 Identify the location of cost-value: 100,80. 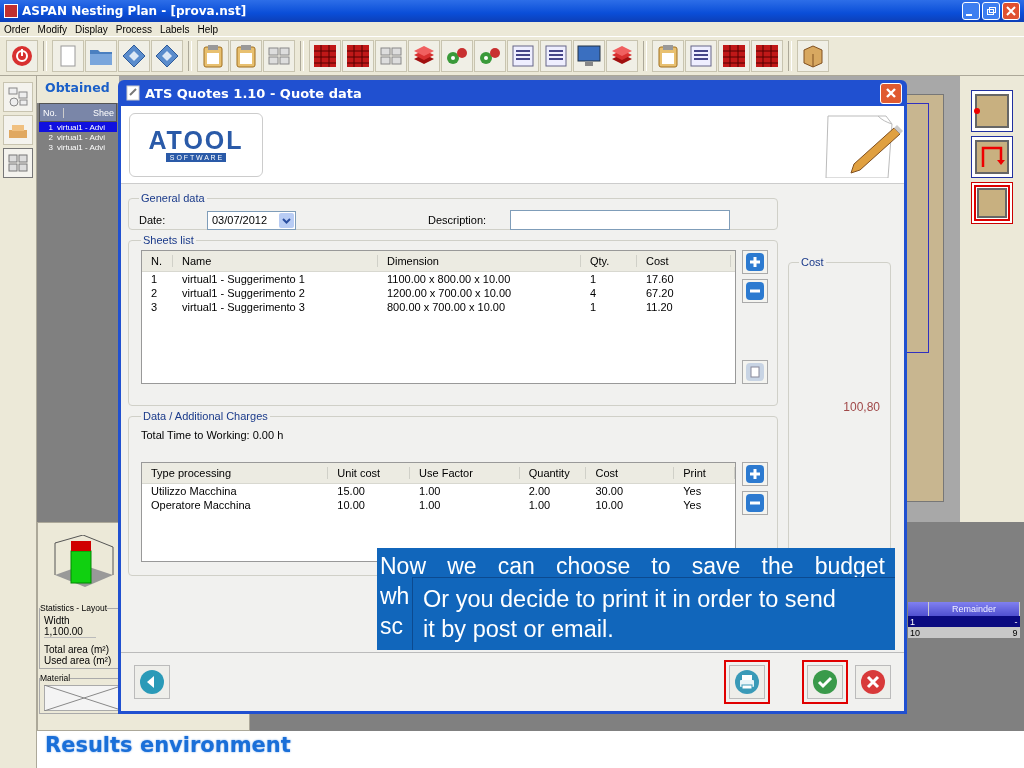
(861, 407).